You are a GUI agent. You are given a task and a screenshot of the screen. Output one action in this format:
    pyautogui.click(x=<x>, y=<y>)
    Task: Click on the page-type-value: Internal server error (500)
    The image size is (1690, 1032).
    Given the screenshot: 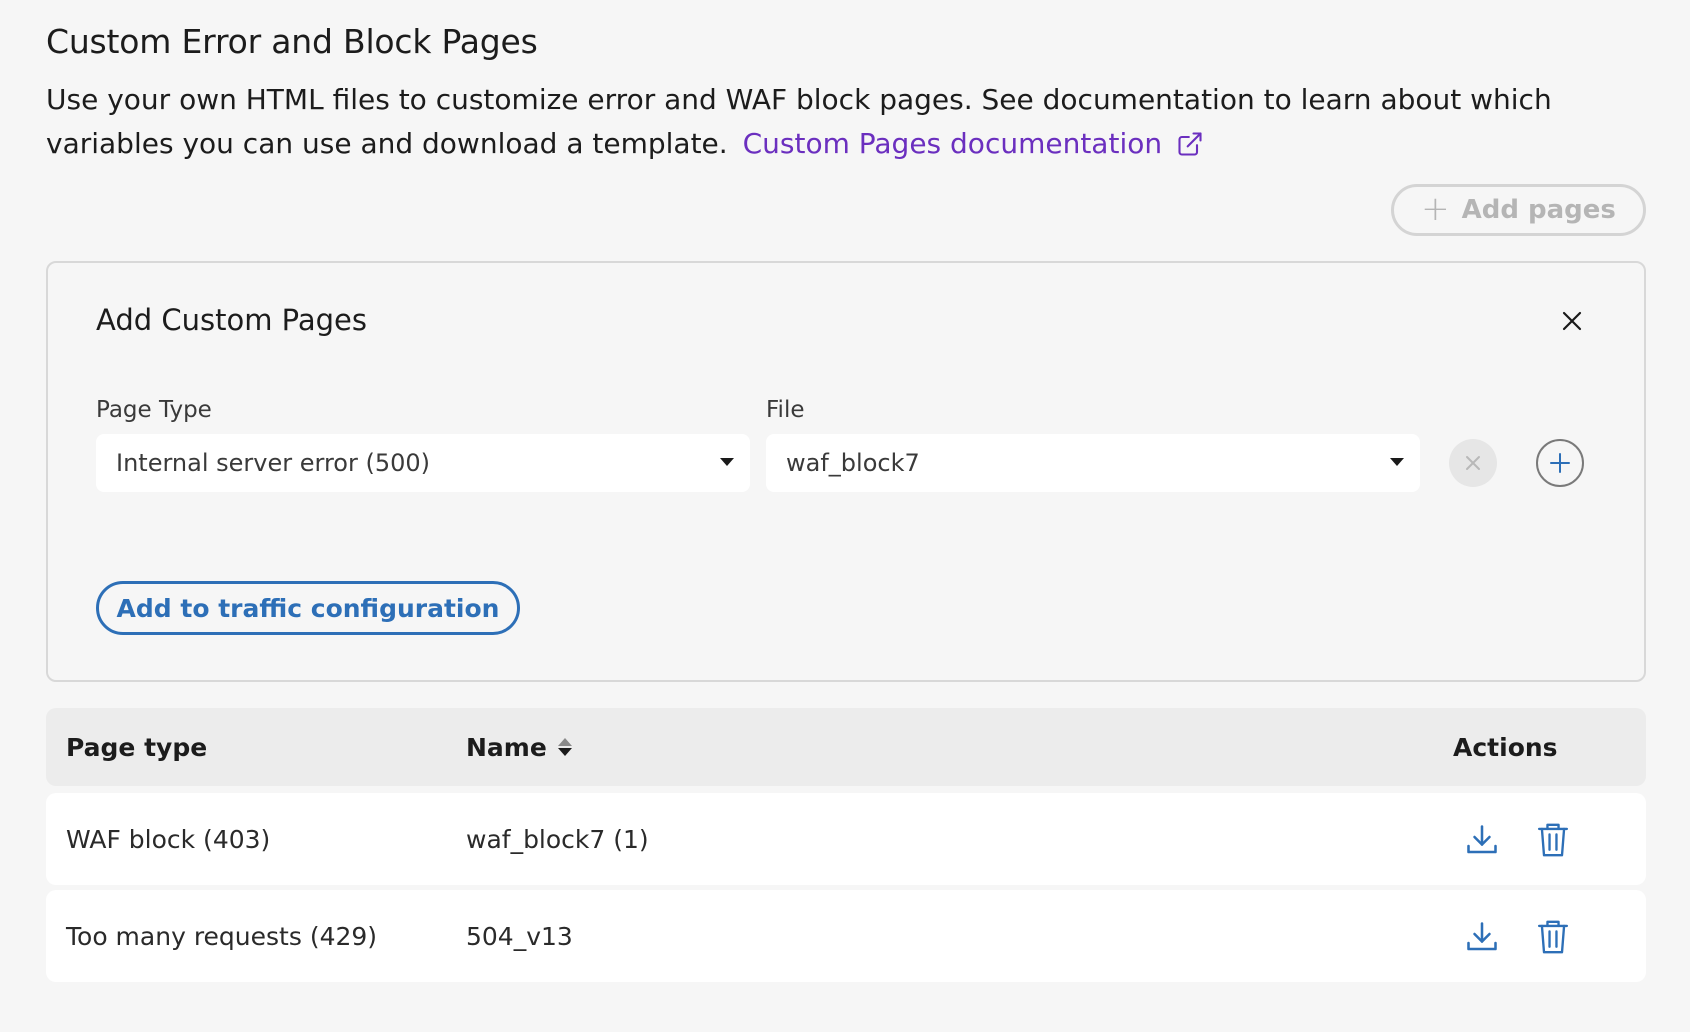 What is the action you would take?
    pyautogui.click(x=273, y=463)
    